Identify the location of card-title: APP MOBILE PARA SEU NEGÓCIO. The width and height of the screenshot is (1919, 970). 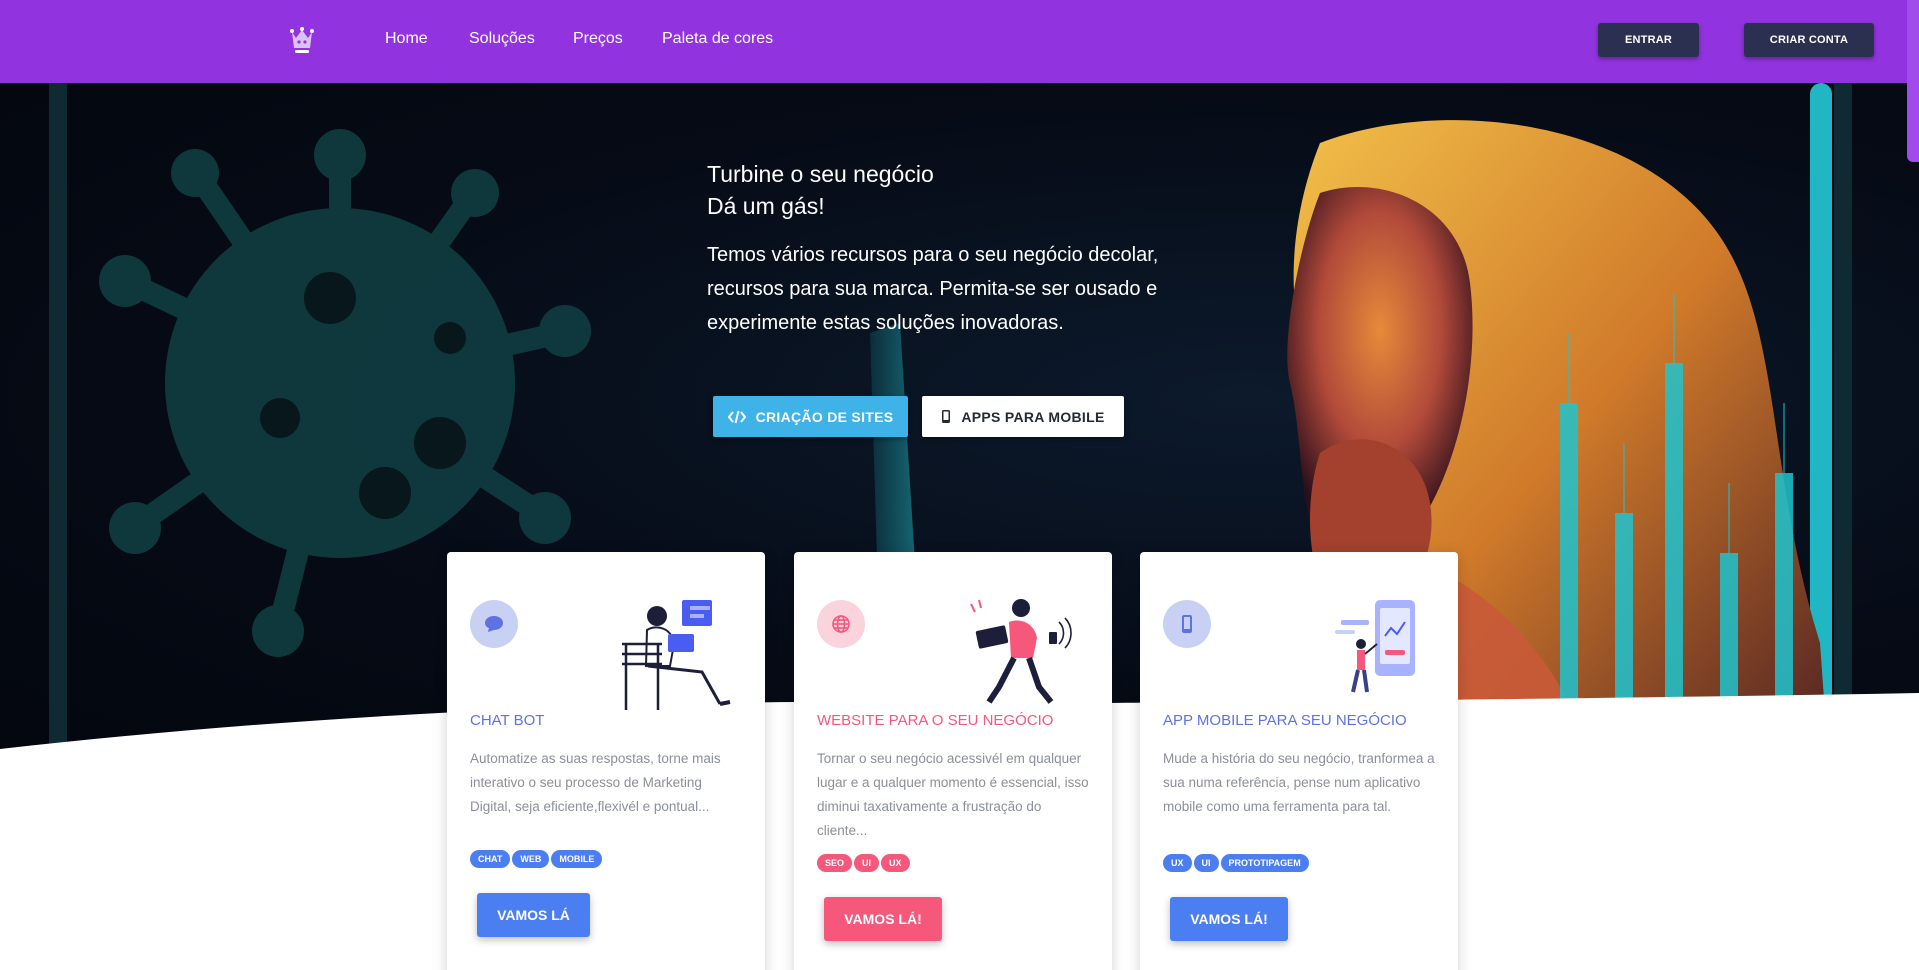
(1285, 720).